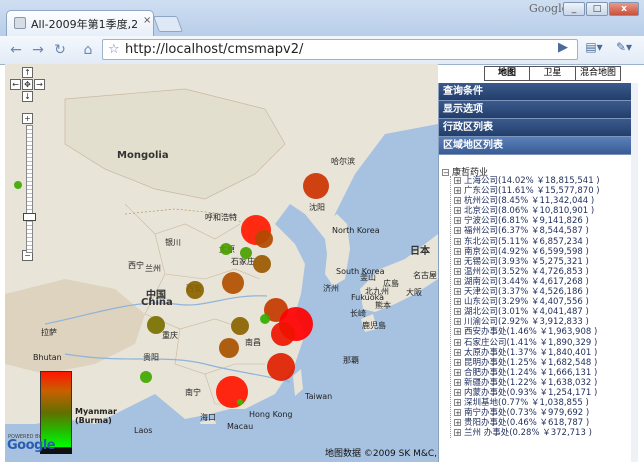 The height and width of the screenshot is (467, 644). Describe the element at coordinates (29, 217) in the screenshot. I see `zoom-slider-thumb` at that location.